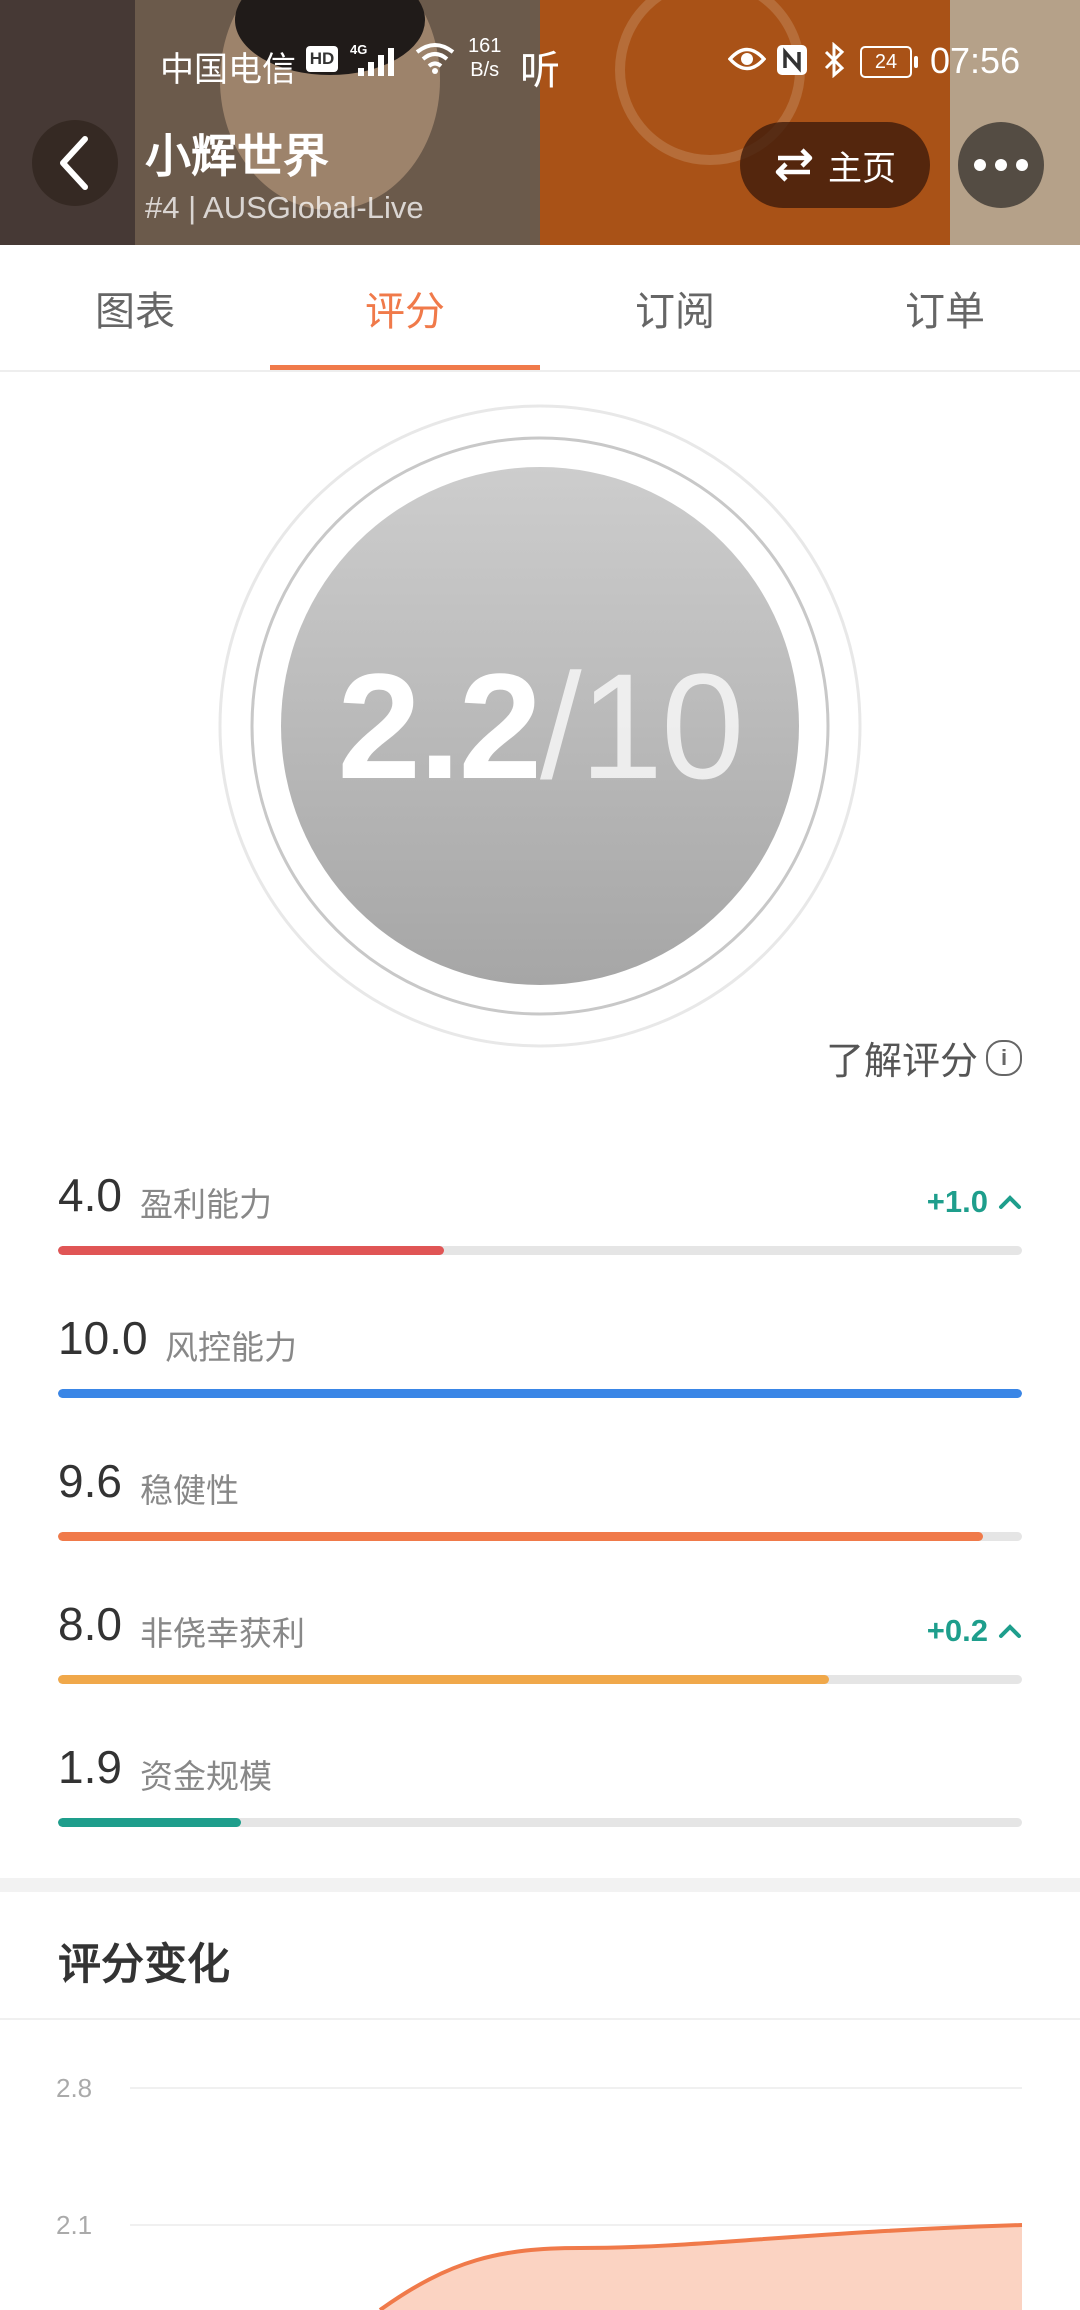 The width and height of the screenshot is (1080, 2310). I want to click on home-button: 主页, so click(835, 165).